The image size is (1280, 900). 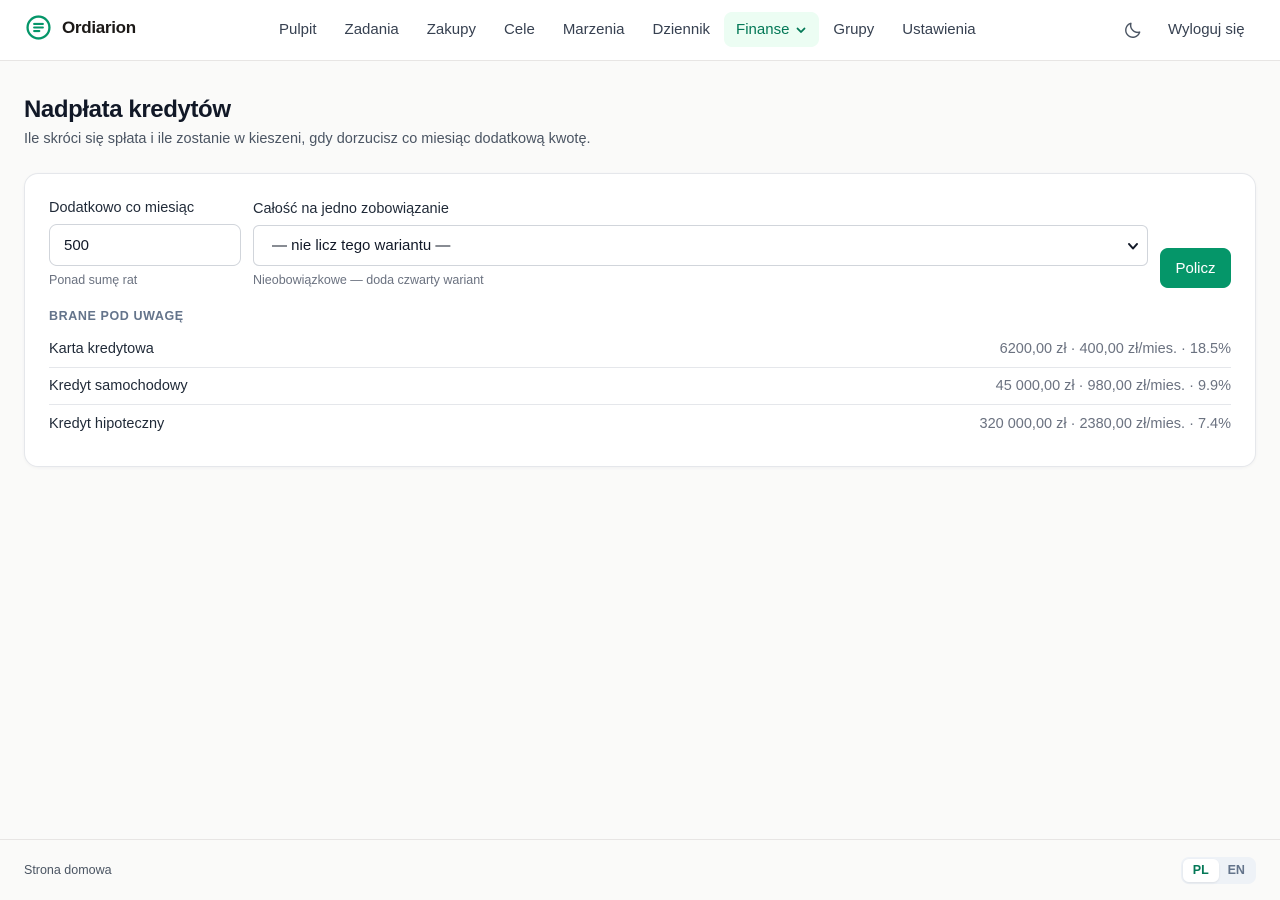 What do you see at coordinates (1105, 423) in the screenshot?
I see `debt-details: 320 000,00 zł · 2380,00 zł/mies. · 7.4%` at bounding box center [1105, 423].